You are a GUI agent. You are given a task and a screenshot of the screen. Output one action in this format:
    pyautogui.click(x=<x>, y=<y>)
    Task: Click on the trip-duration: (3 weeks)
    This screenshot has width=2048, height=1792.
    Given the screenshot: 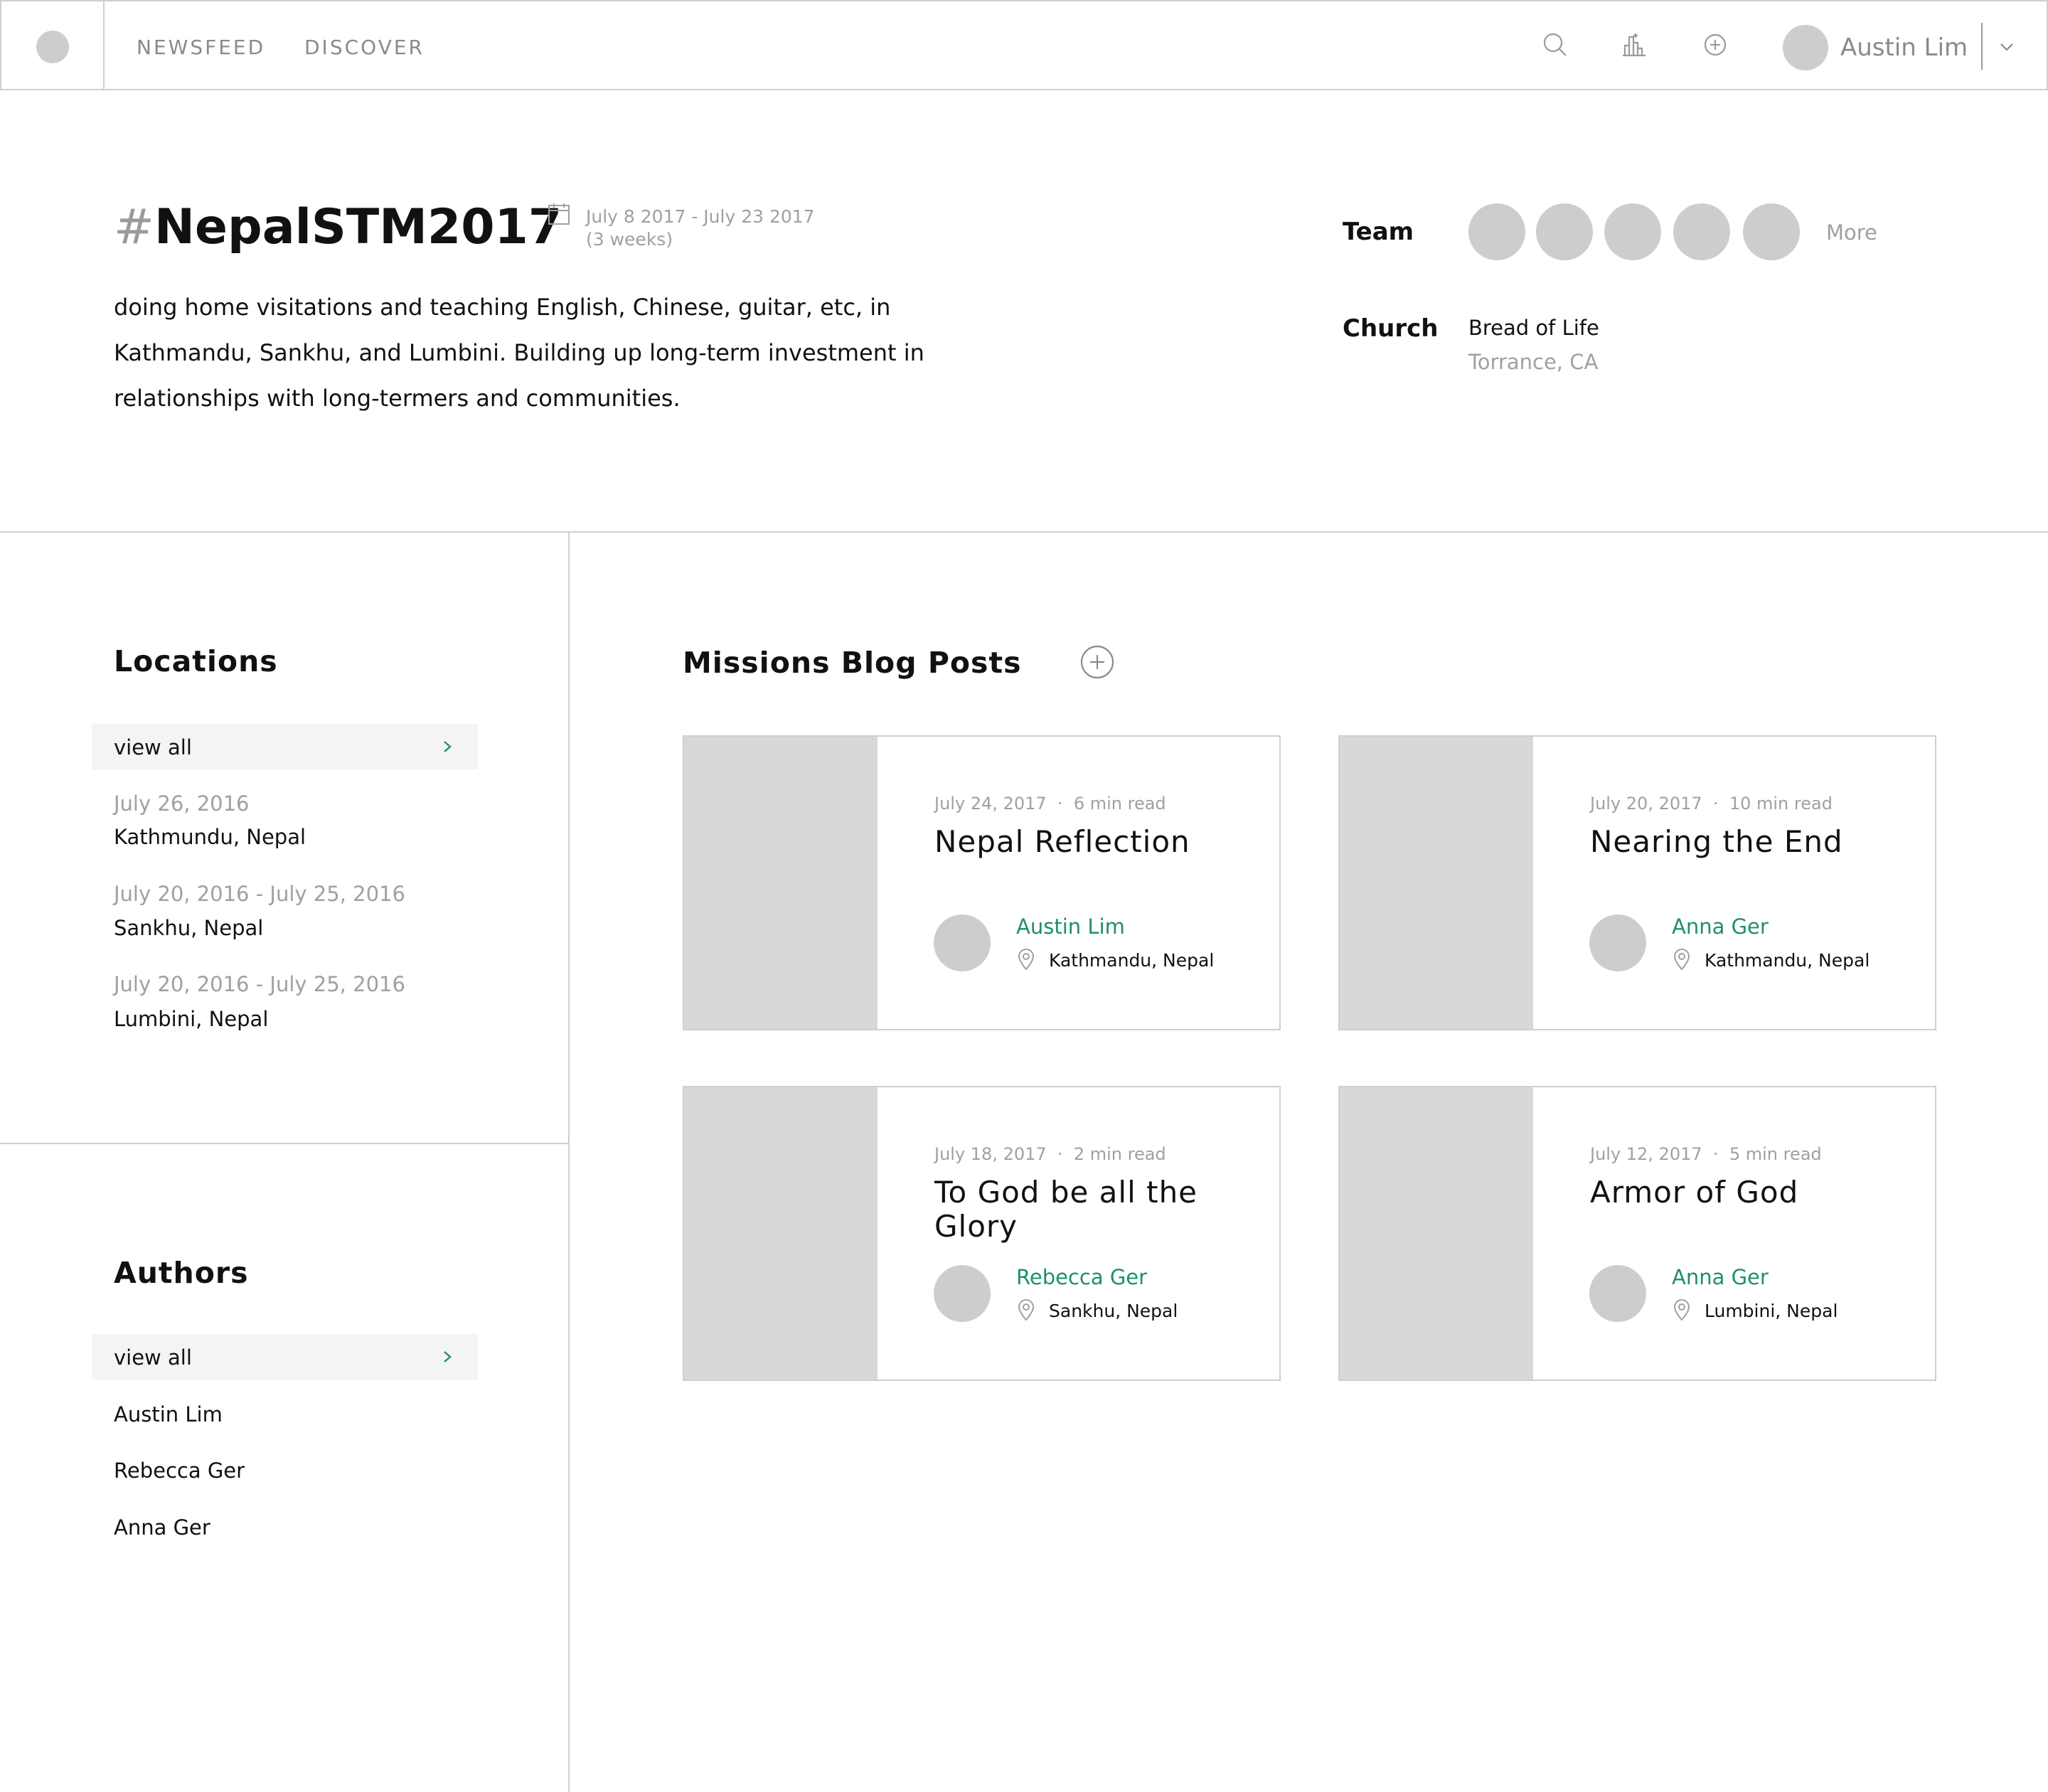 What is the action you would take?
    pyautogui.click(x=629, y=239)
    